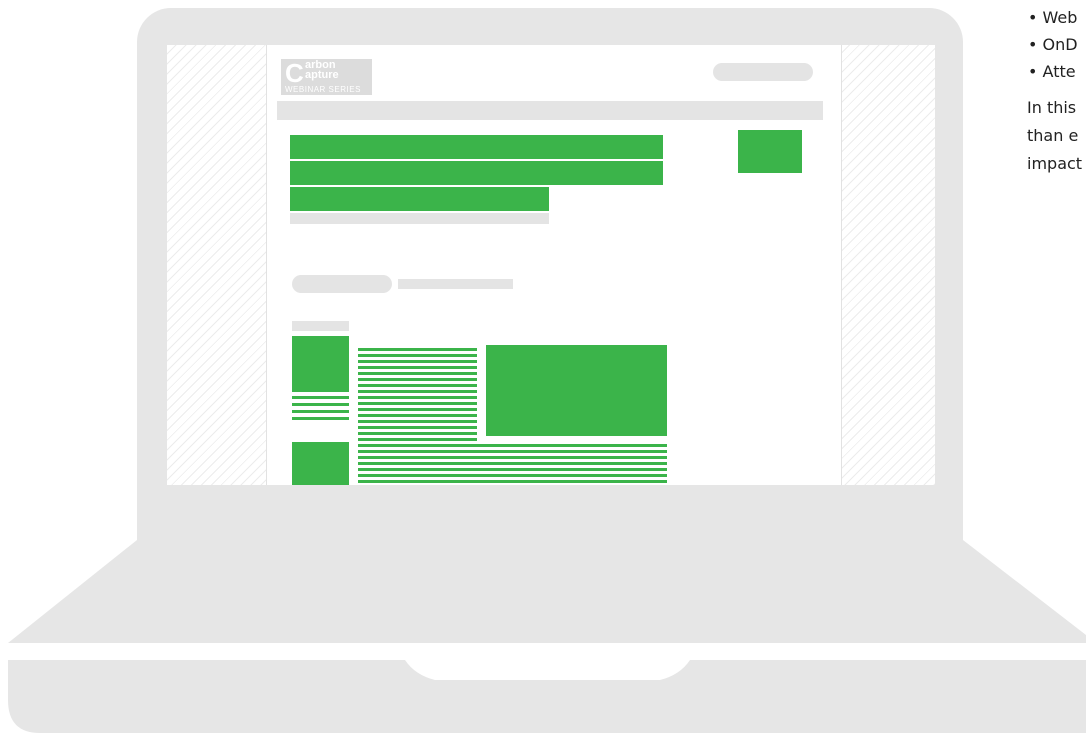 This screenshot has height=733, width=1086. I want to click on feature-bullet-1: • Web, so click(1053, 17).